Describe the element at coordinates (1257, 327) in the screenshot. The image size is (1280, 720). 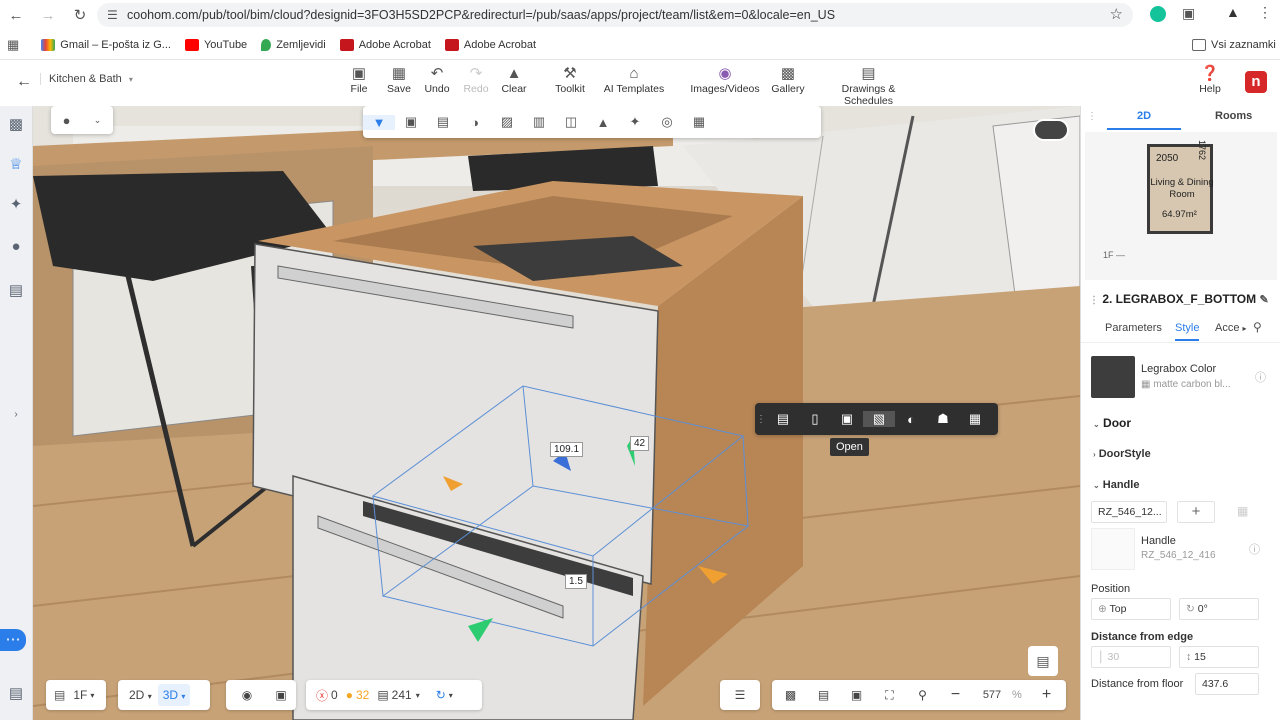
I see `search-icon: ⚲` at that location.